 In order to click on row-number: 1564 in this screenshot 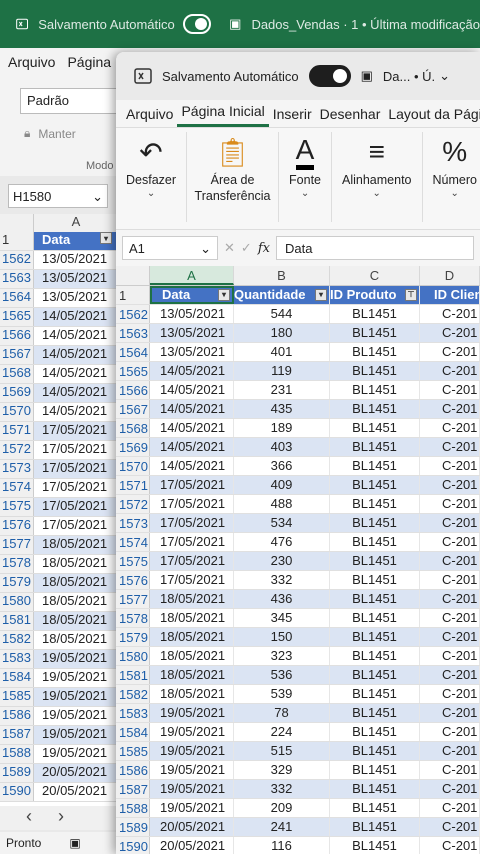, I will do `click(17, 298)`.